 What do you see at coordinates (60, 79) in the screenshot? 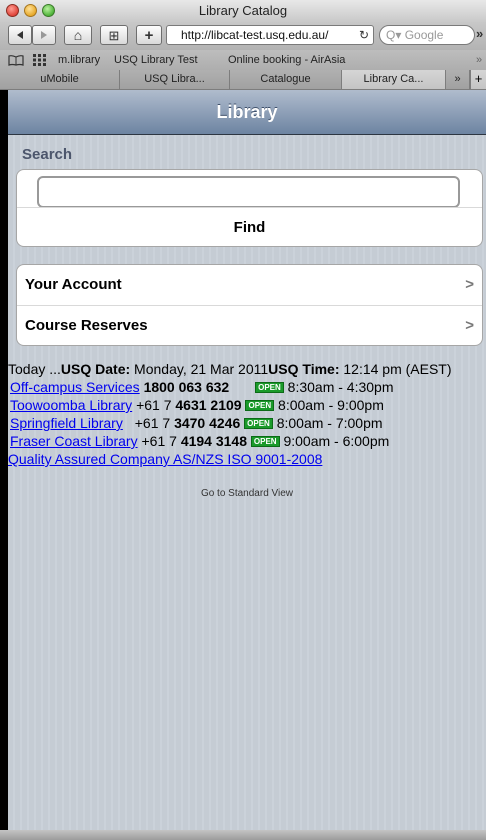
I see `tab-umobile: uMobile` at bounding box center [60, 79].